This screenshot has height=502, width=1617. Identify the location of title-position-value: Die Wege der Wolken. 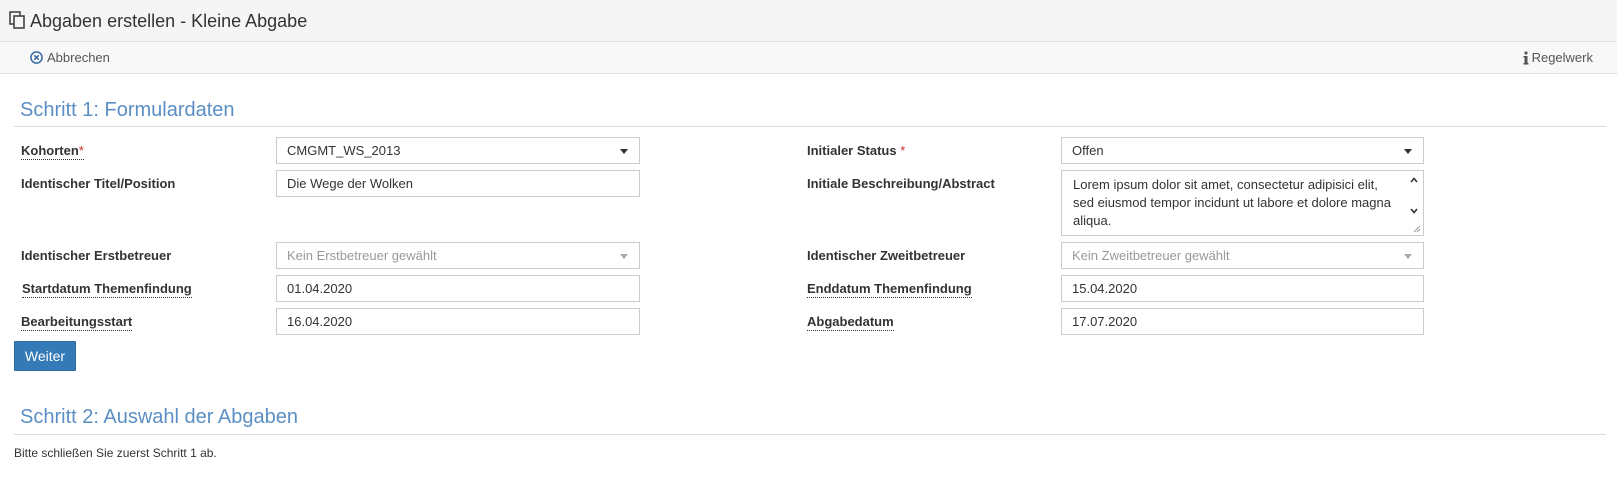
(350, 183).